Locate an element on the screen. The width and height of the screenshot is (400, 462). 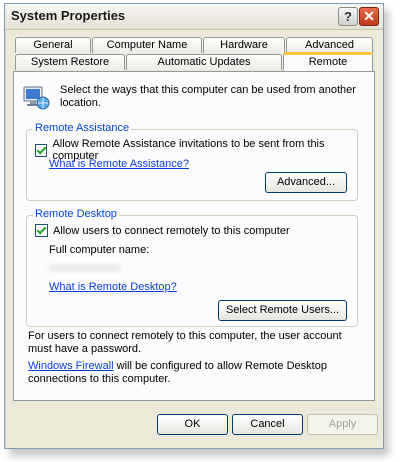
tab-general: General is located at coordinates (53, 45).